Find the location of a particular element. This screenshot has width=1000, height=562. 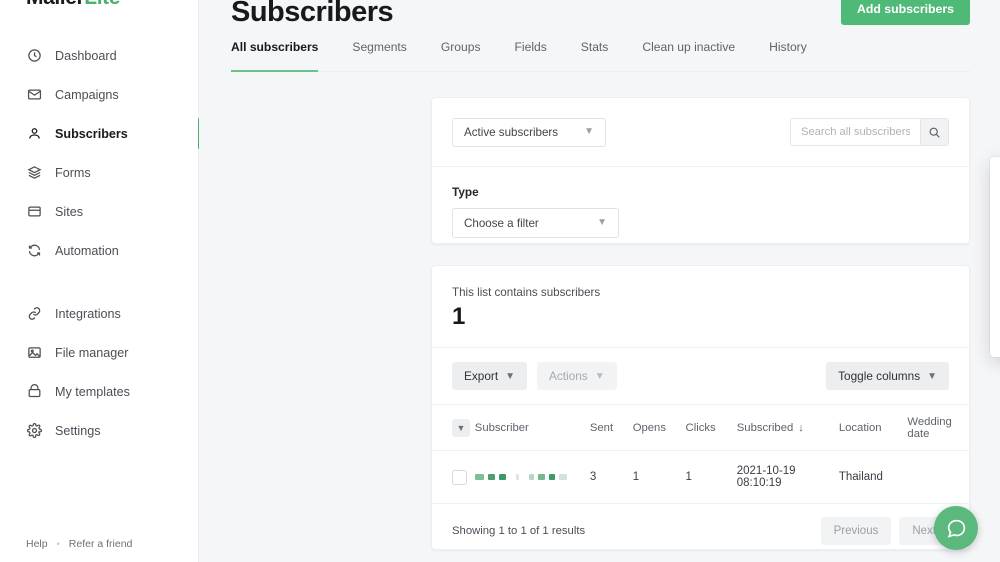

column-header-opens: Opens is located at coordinates (659, 427).